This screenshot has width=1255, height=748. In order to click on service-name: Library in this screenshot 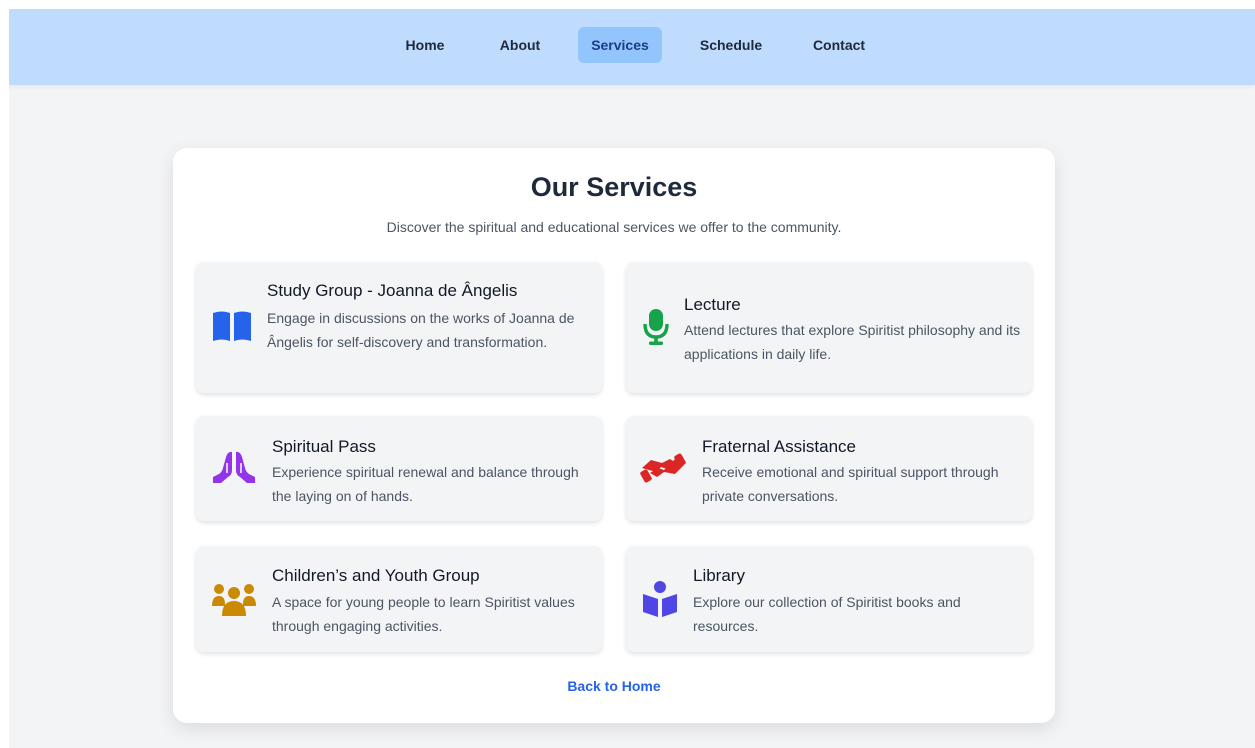, I will do `click(719, 575)`.